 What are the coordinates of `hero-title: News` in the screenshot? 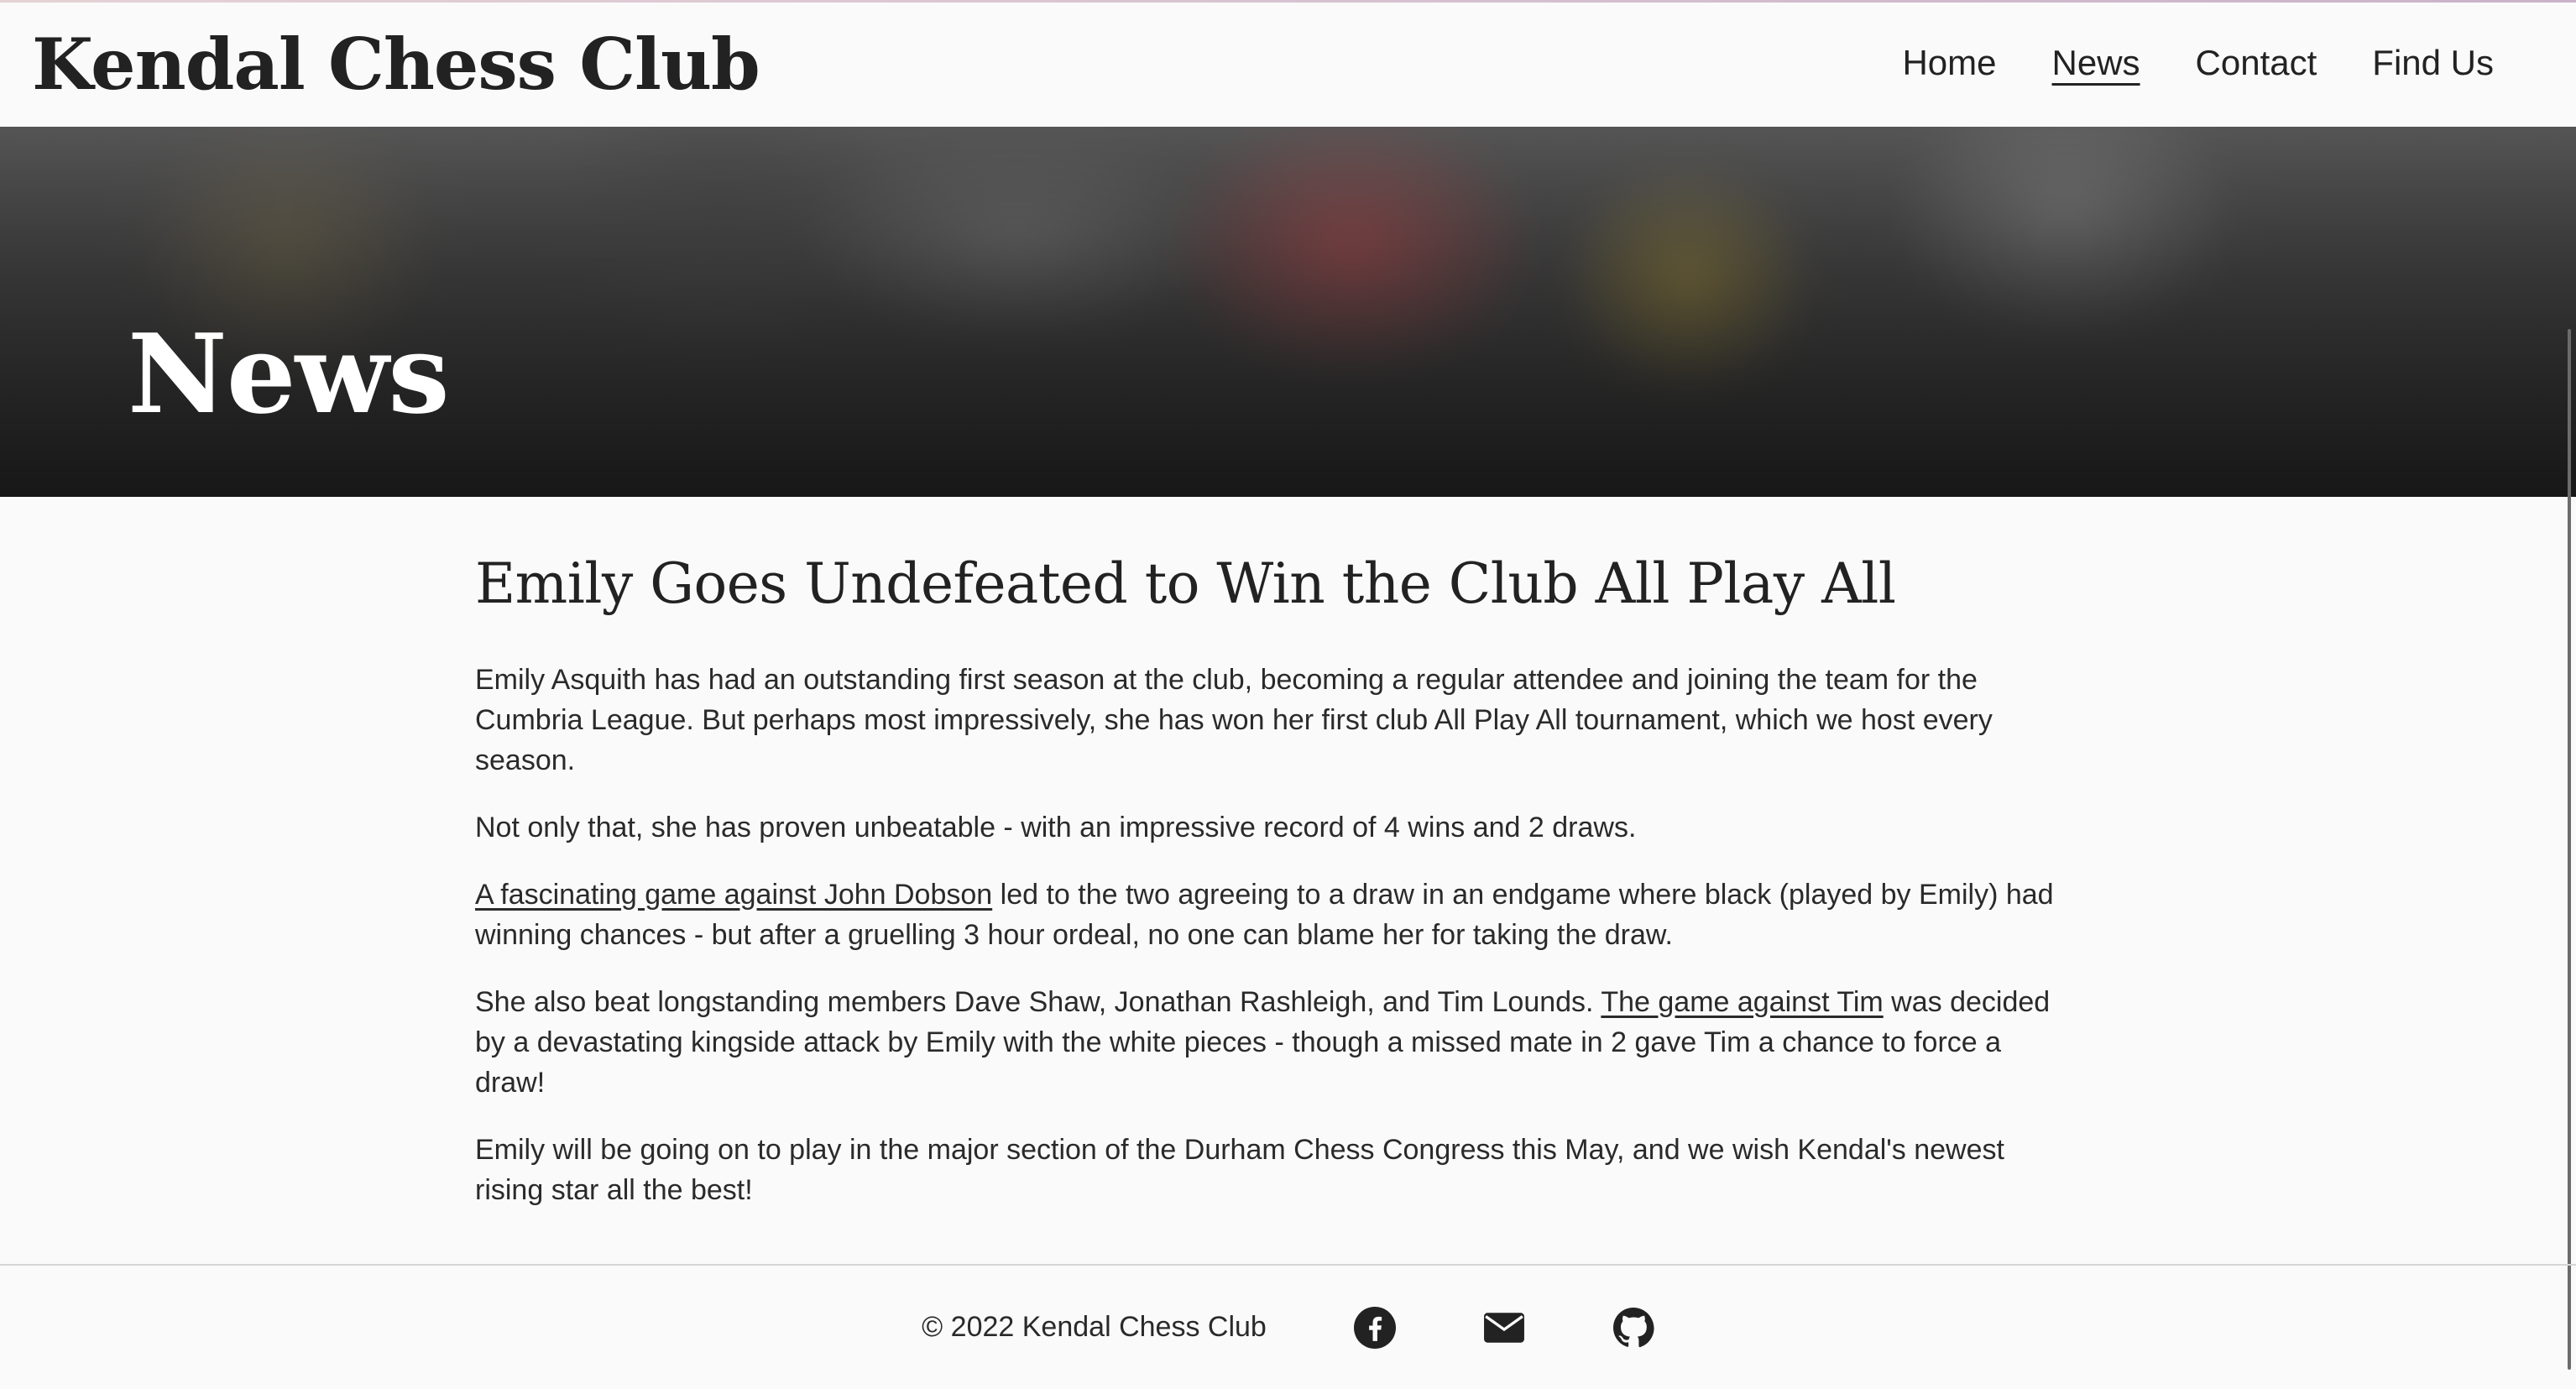 It's located at (289, 374).